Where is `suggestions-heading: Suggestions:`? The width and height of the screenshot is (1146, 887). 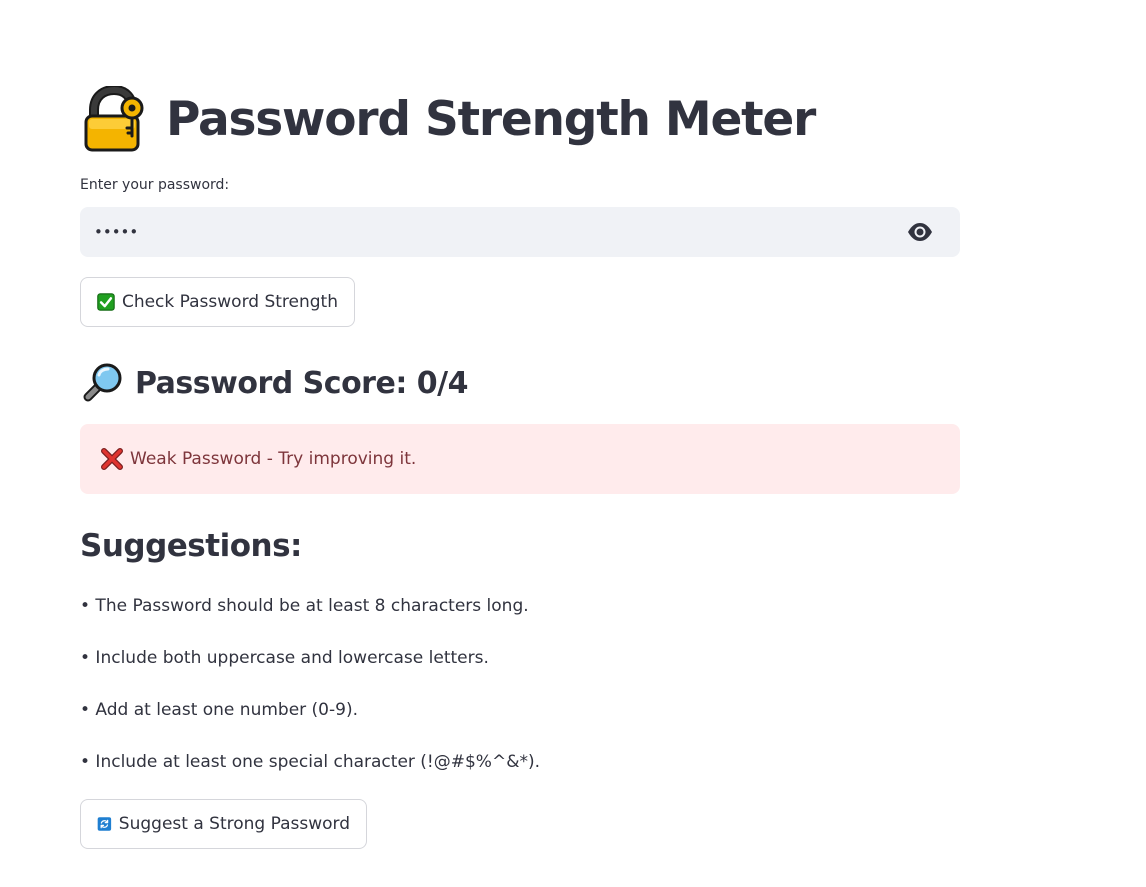 suggestions-heading: Suggestions: is located at coordinates (191, 546).